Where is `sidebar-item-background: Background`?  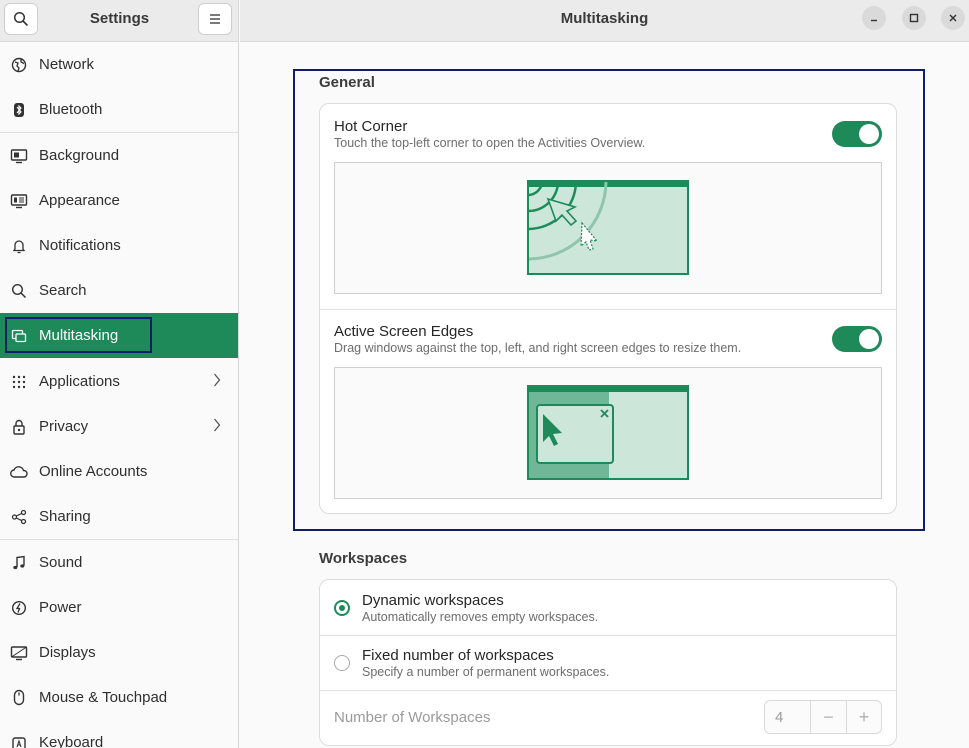 sidebar-item-background: Background is located at coordinates (119, 155).